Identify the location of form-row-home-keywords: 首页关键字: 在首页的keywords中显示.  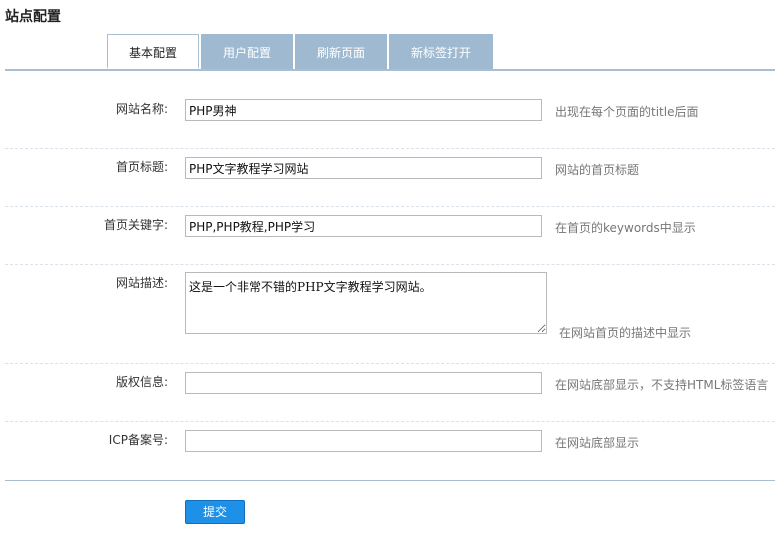
(390, 235).